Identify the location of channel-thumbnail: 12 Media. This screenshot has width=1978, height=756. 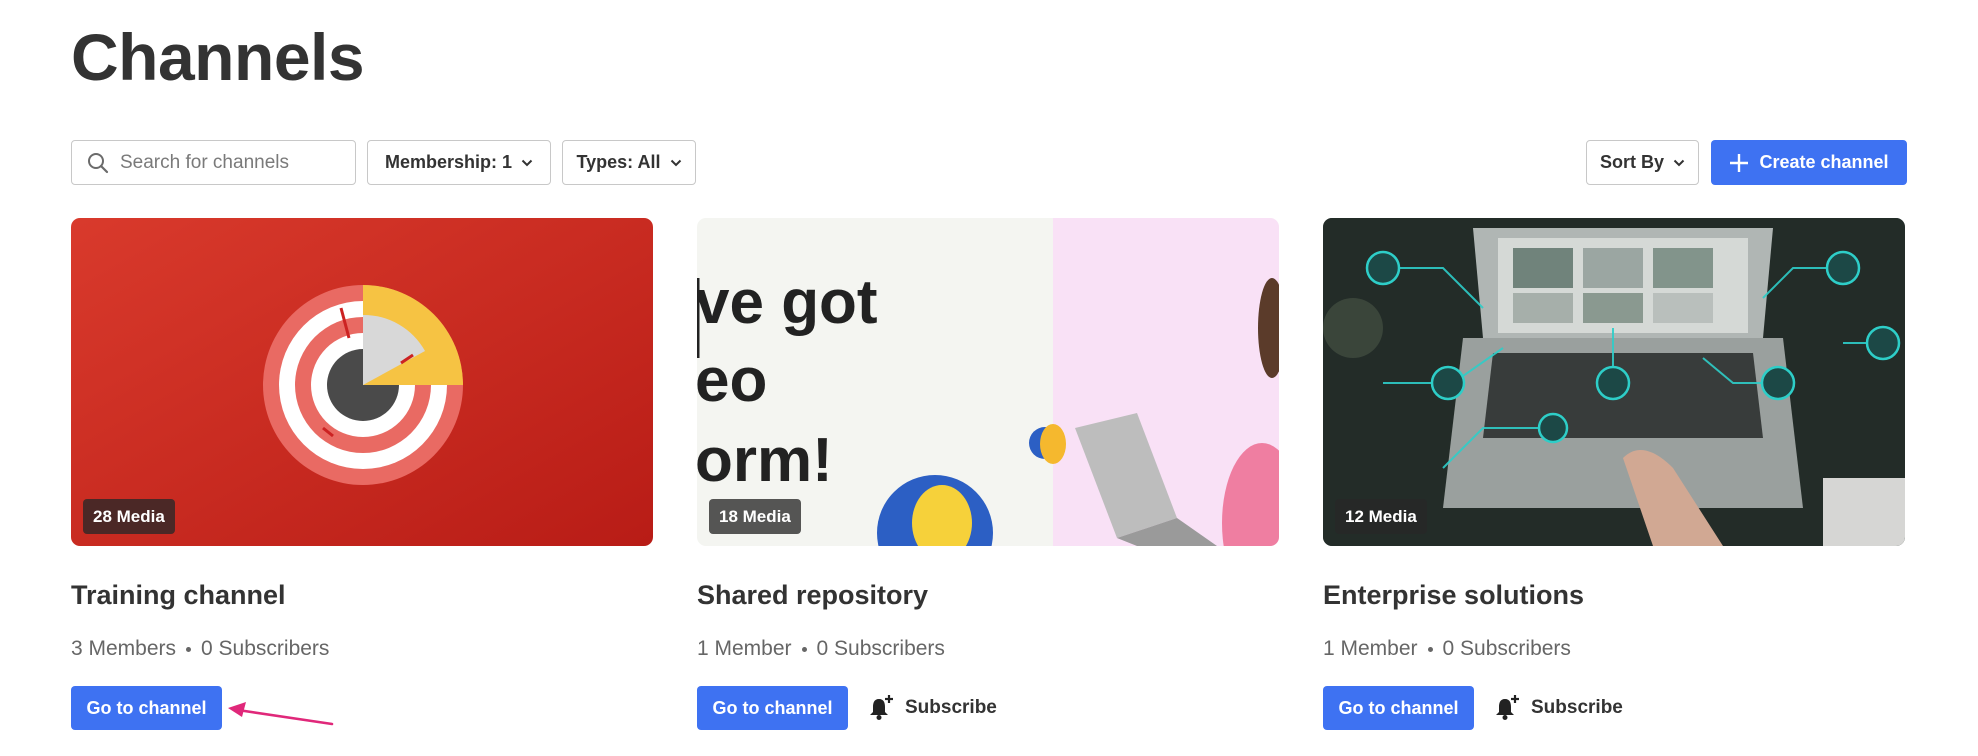
(1614, 382).